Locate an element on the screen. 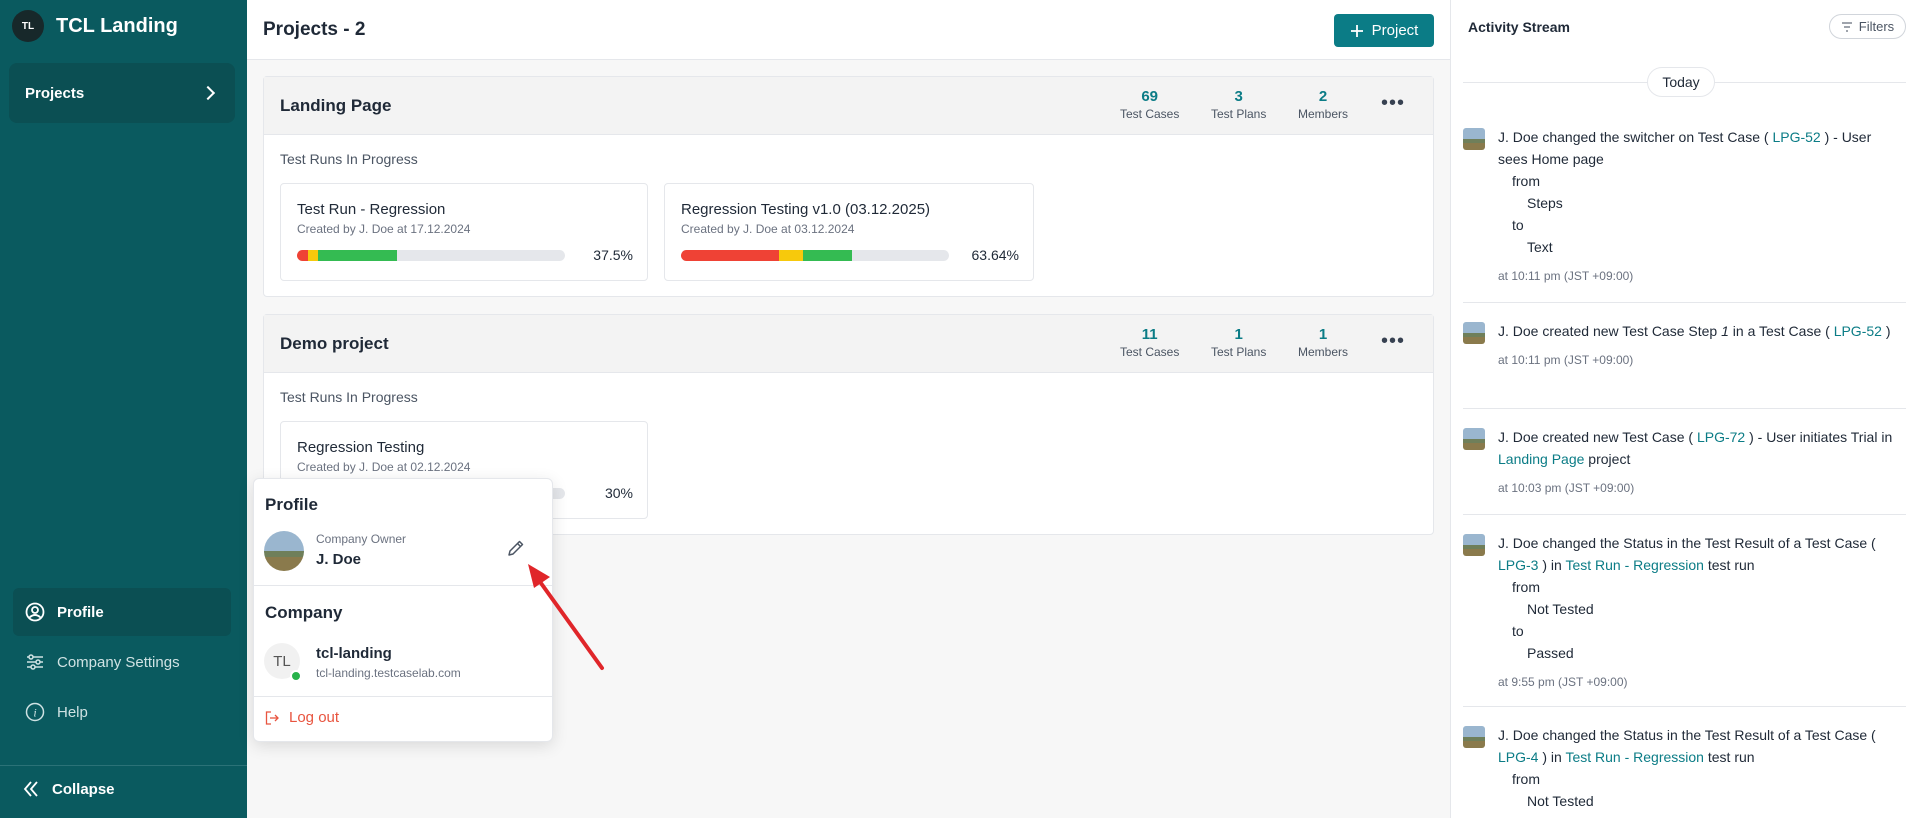 The height and width of the screenshot is (818, 1911). company-name: tcl-landing is located at coordinates (354, 653).